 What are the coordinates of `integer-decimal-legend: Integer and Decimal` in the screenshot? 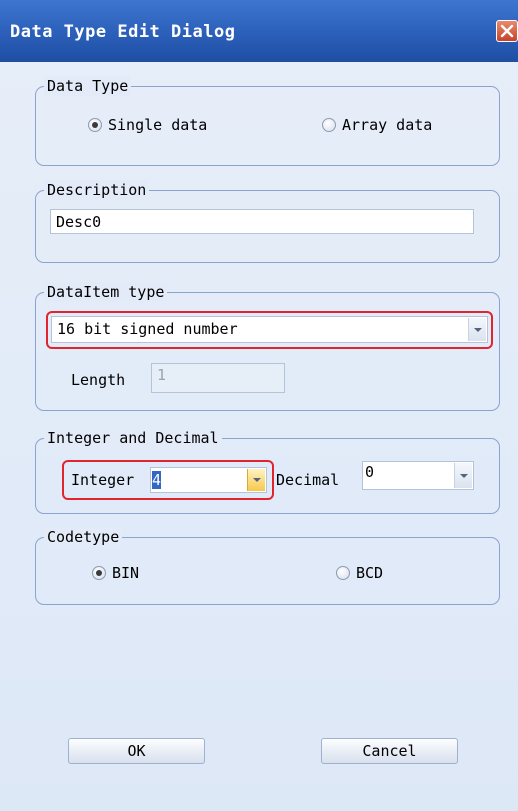 It's located at (133, 438).